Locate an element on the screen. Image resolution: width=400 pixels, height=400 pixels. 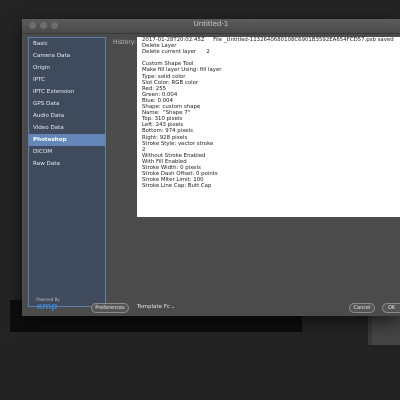
ok-button: OK is located at coordinates (391, 308).